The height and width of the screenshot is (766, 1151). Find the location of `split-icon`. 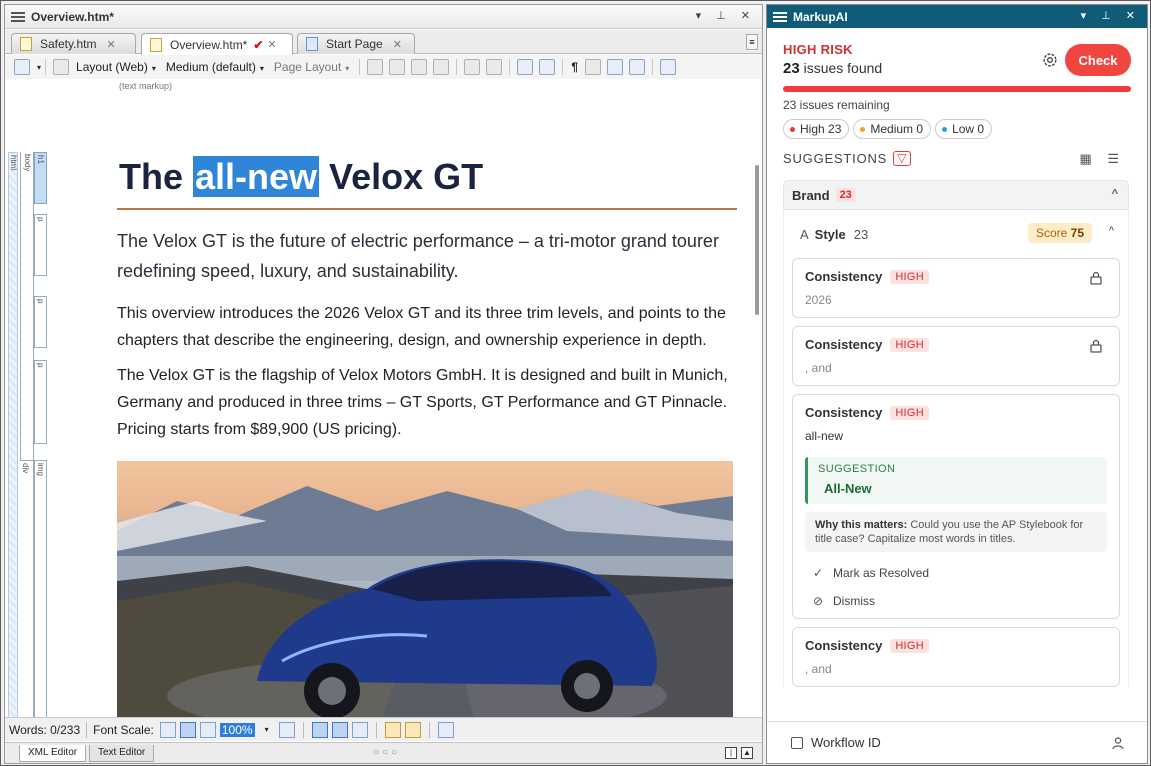

split-icon is located at coordinates (637, 67).